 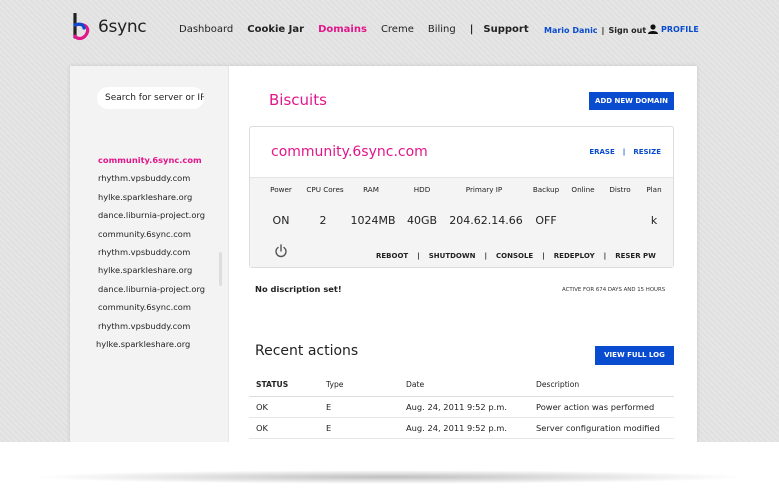 I want to click on brand-name: 6sync, so click(x=122, y=27).